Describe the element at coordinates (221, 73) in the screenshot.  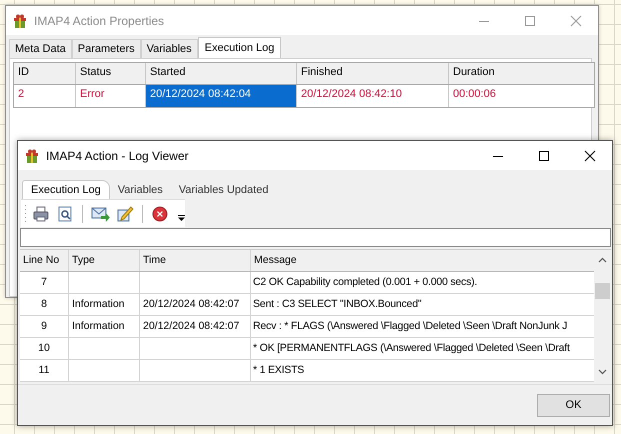
I see `column-header: Started` at that location.